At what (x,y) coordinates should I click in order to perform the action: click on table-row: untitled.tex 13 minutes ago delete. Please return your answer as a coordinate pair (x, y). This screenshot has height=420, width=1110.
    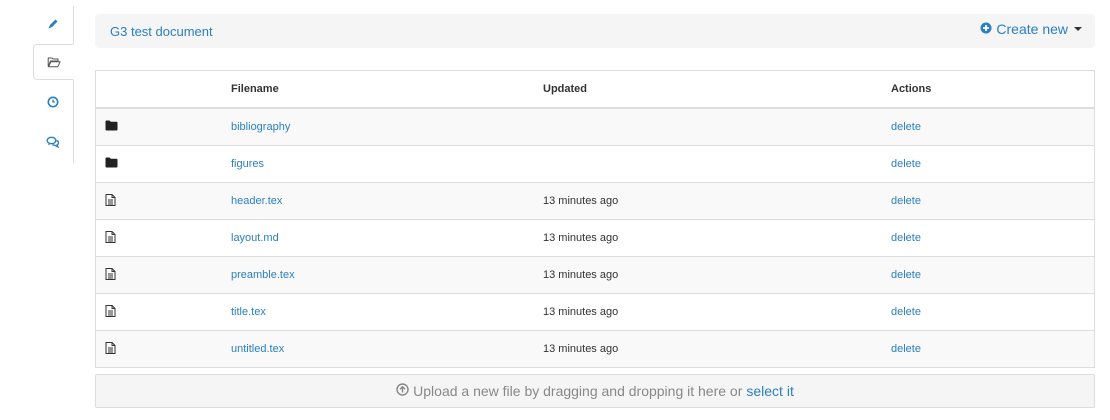
    Looking at the image, I should click on (595, 349).